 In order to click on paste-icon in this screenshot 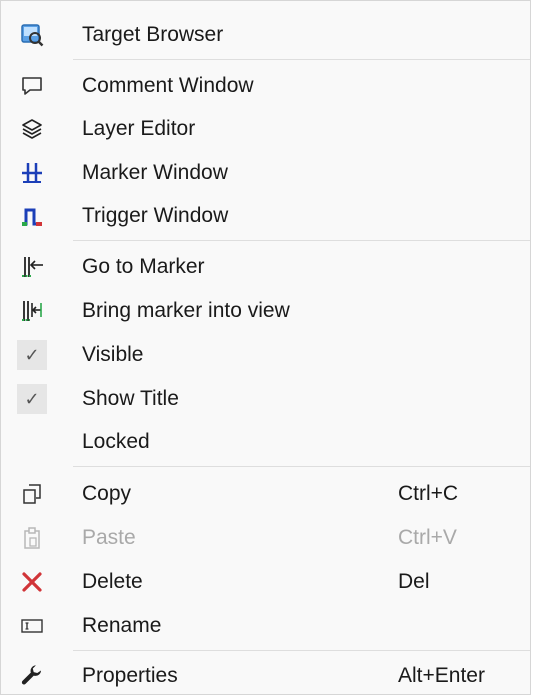, I will do `click(32, 538)`.